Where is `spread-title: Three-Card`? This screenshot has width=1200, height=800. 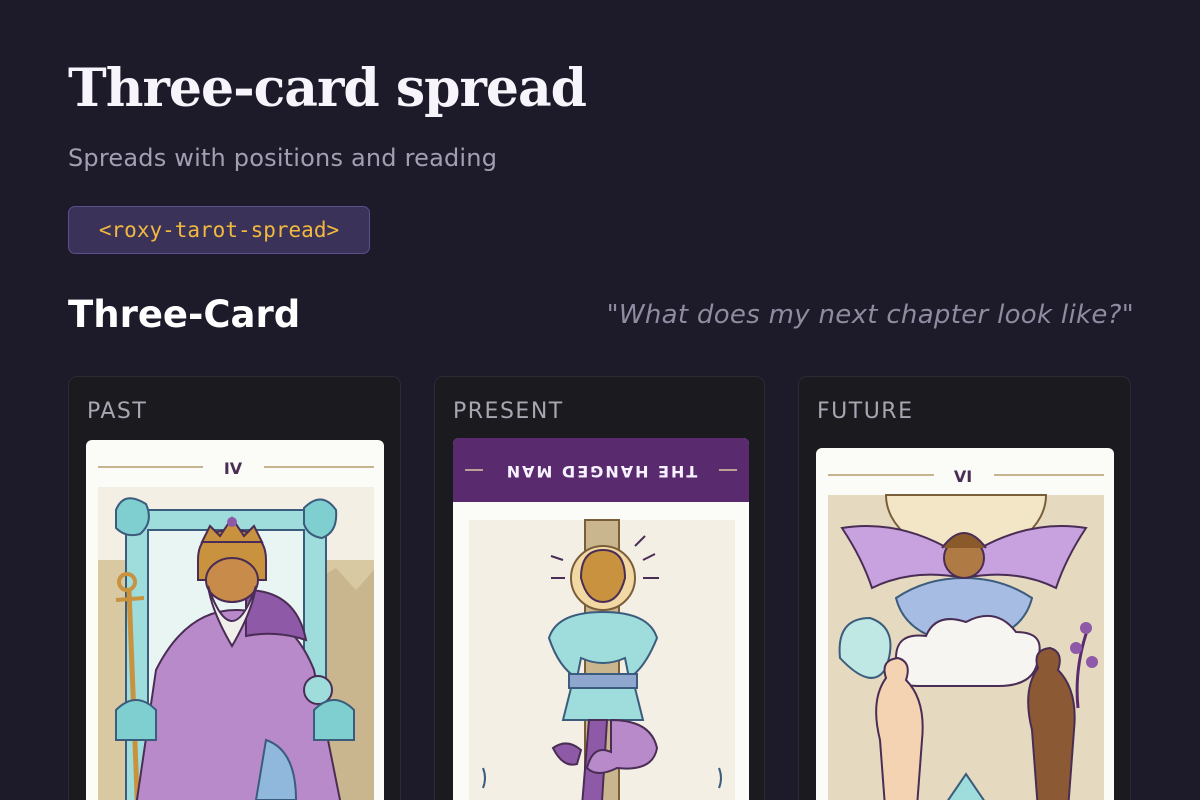
spread-title: Three-Card is located at coordinates (184, 314).